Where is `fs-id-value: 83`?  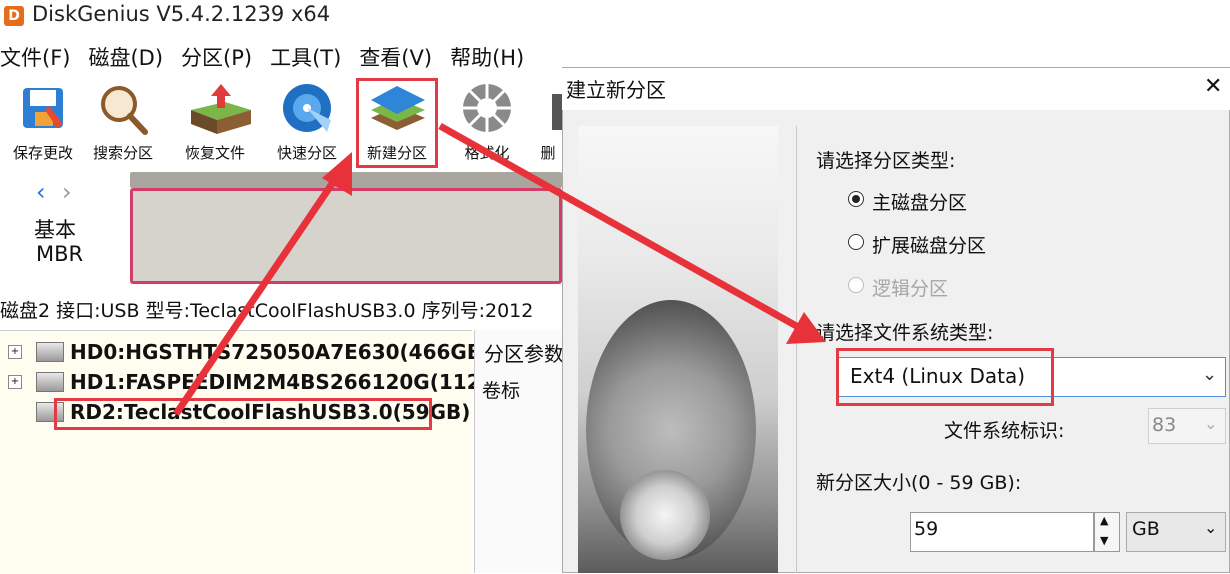
fs-id-value: 83 is located at coordinates (1164, 425).